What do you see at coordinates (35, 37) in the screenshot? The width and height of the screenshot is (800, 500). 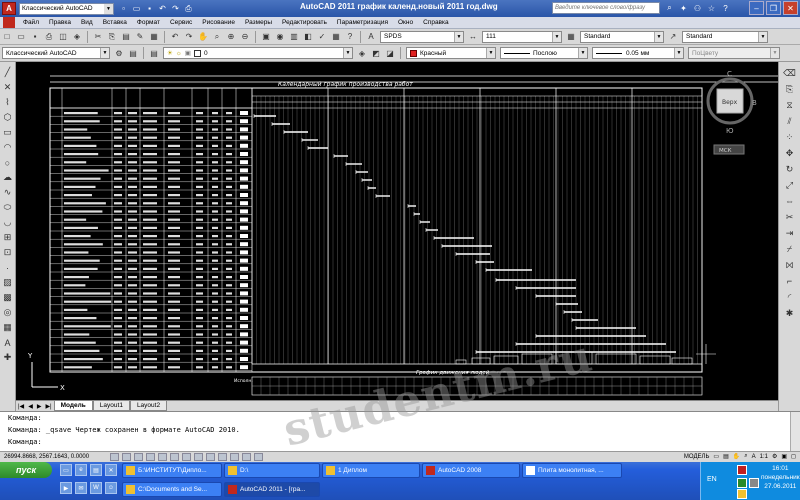 I see `save-icon: ▪` at bounding box center [35, 37].